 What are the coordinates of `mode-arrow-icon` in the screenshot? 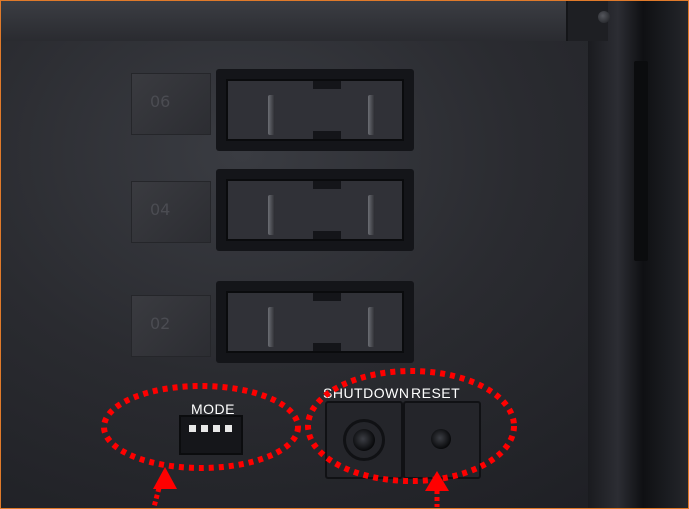 It's located at (165, 478).